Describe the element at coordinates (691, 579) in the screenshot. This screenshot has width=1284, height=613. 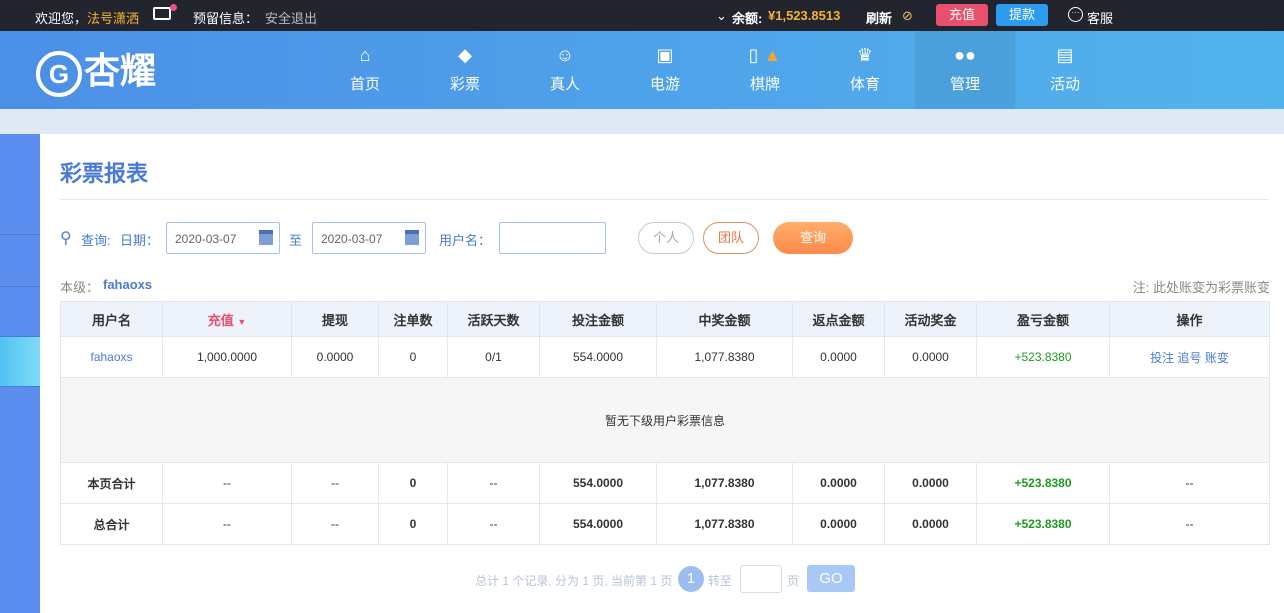
I see `page-1-button: 1` at that location.